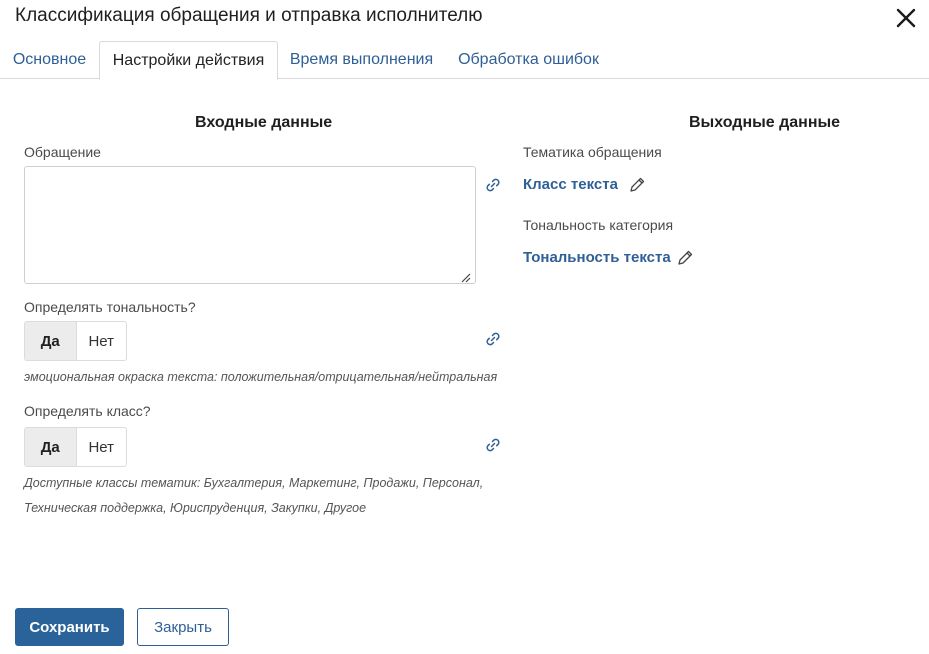 The height and width of the screenshot is (654, 929). What do you see at coordinates (466, 276) in the screenshot?
I see `resize-handle-icon` at bounding box center [466, 276].